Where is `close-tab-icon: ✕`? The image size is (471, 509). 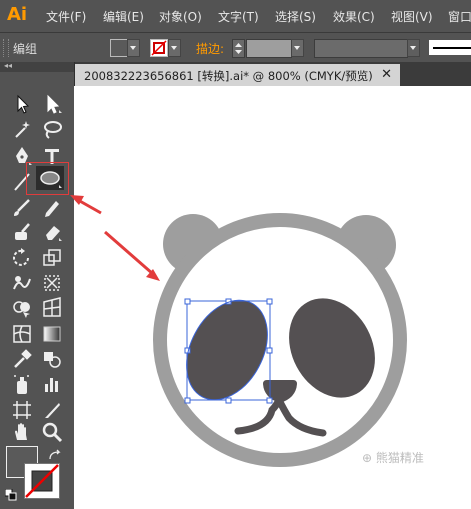
close-tab-icon: ✕ is located at coordinates (386, 74).